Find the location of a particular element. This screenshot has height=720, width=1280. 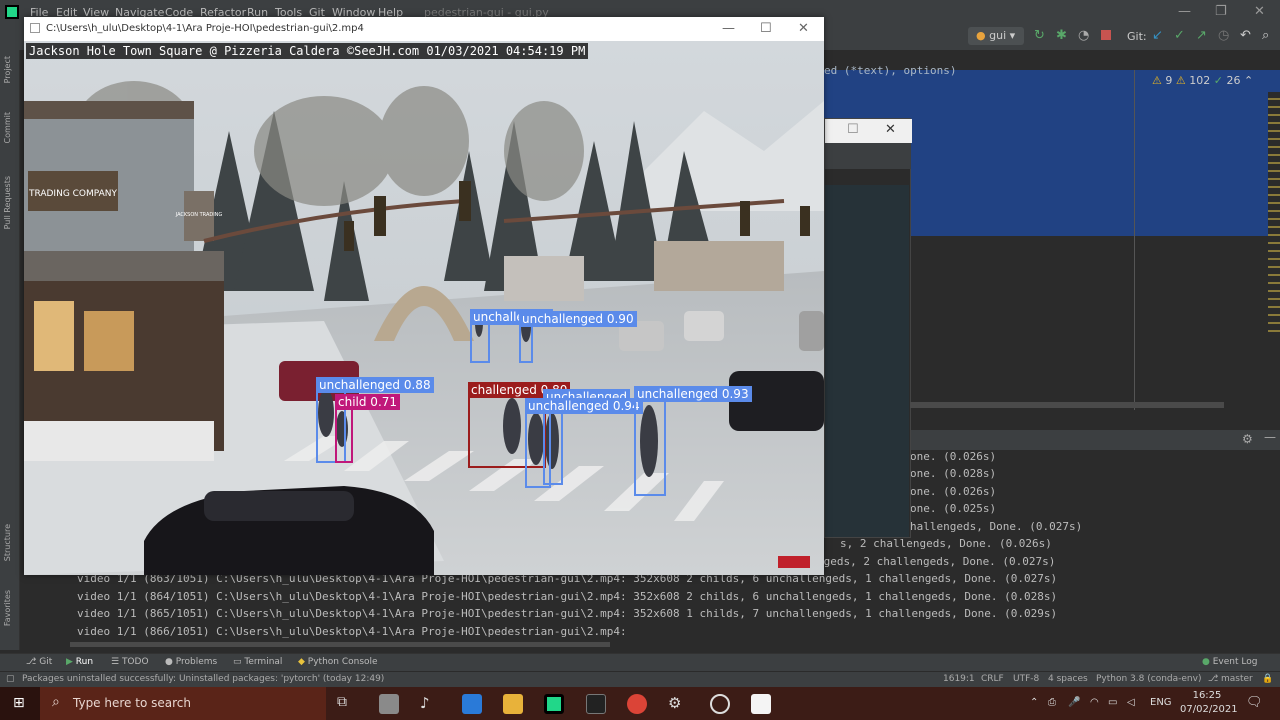

ide-close-icon: ✕ is located at coordinates (1259, 11).